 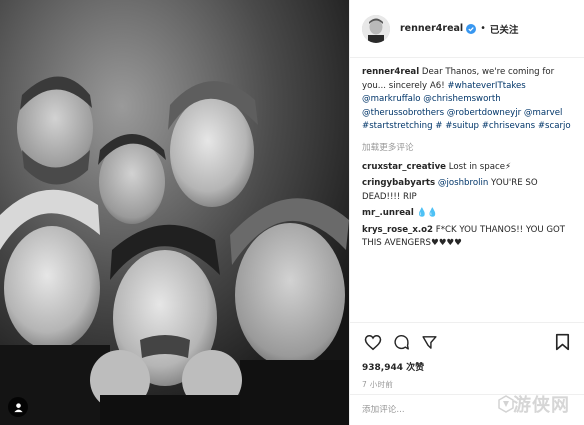 What do you see at coordinates (431, 28) in the screenshot?
I see `header-username: renner4real` at bounding box center [431, 28].